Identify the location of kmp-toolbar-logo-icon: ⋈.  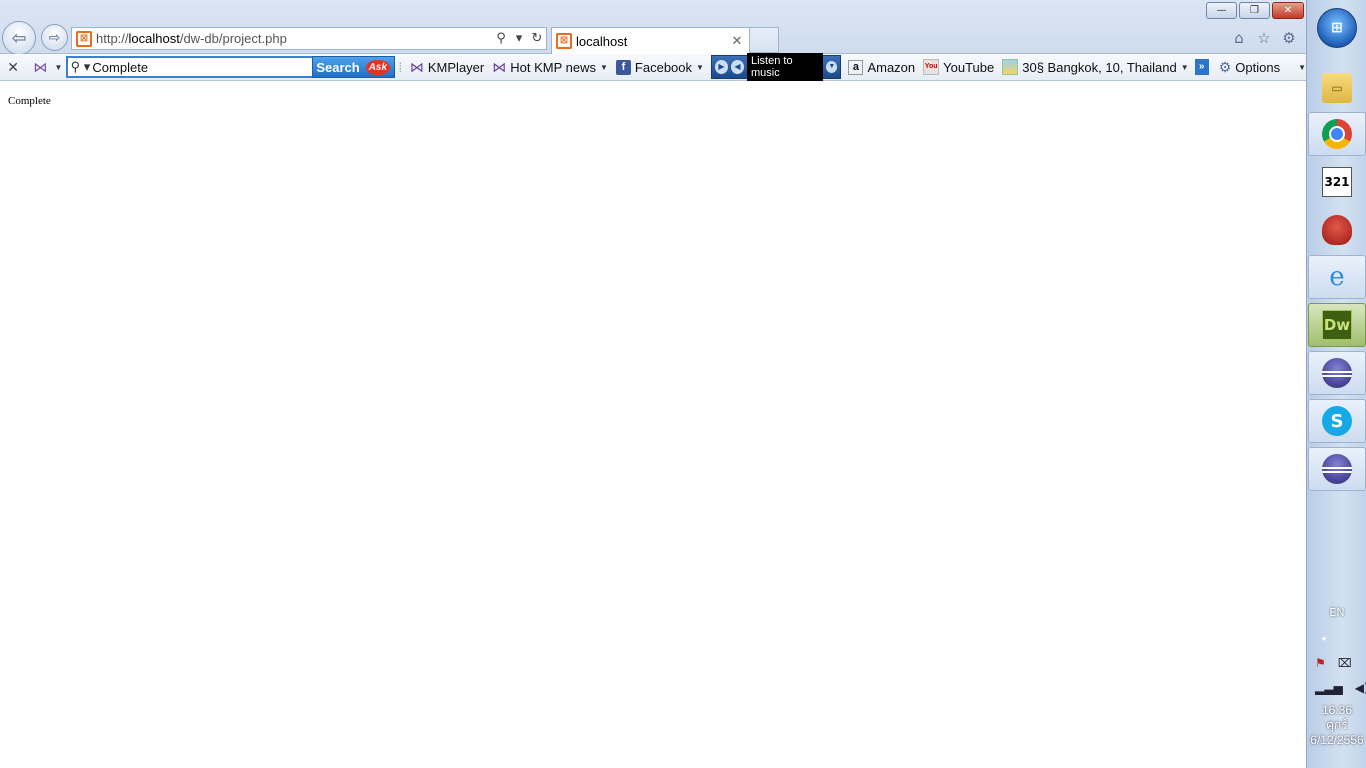
(40, 67).